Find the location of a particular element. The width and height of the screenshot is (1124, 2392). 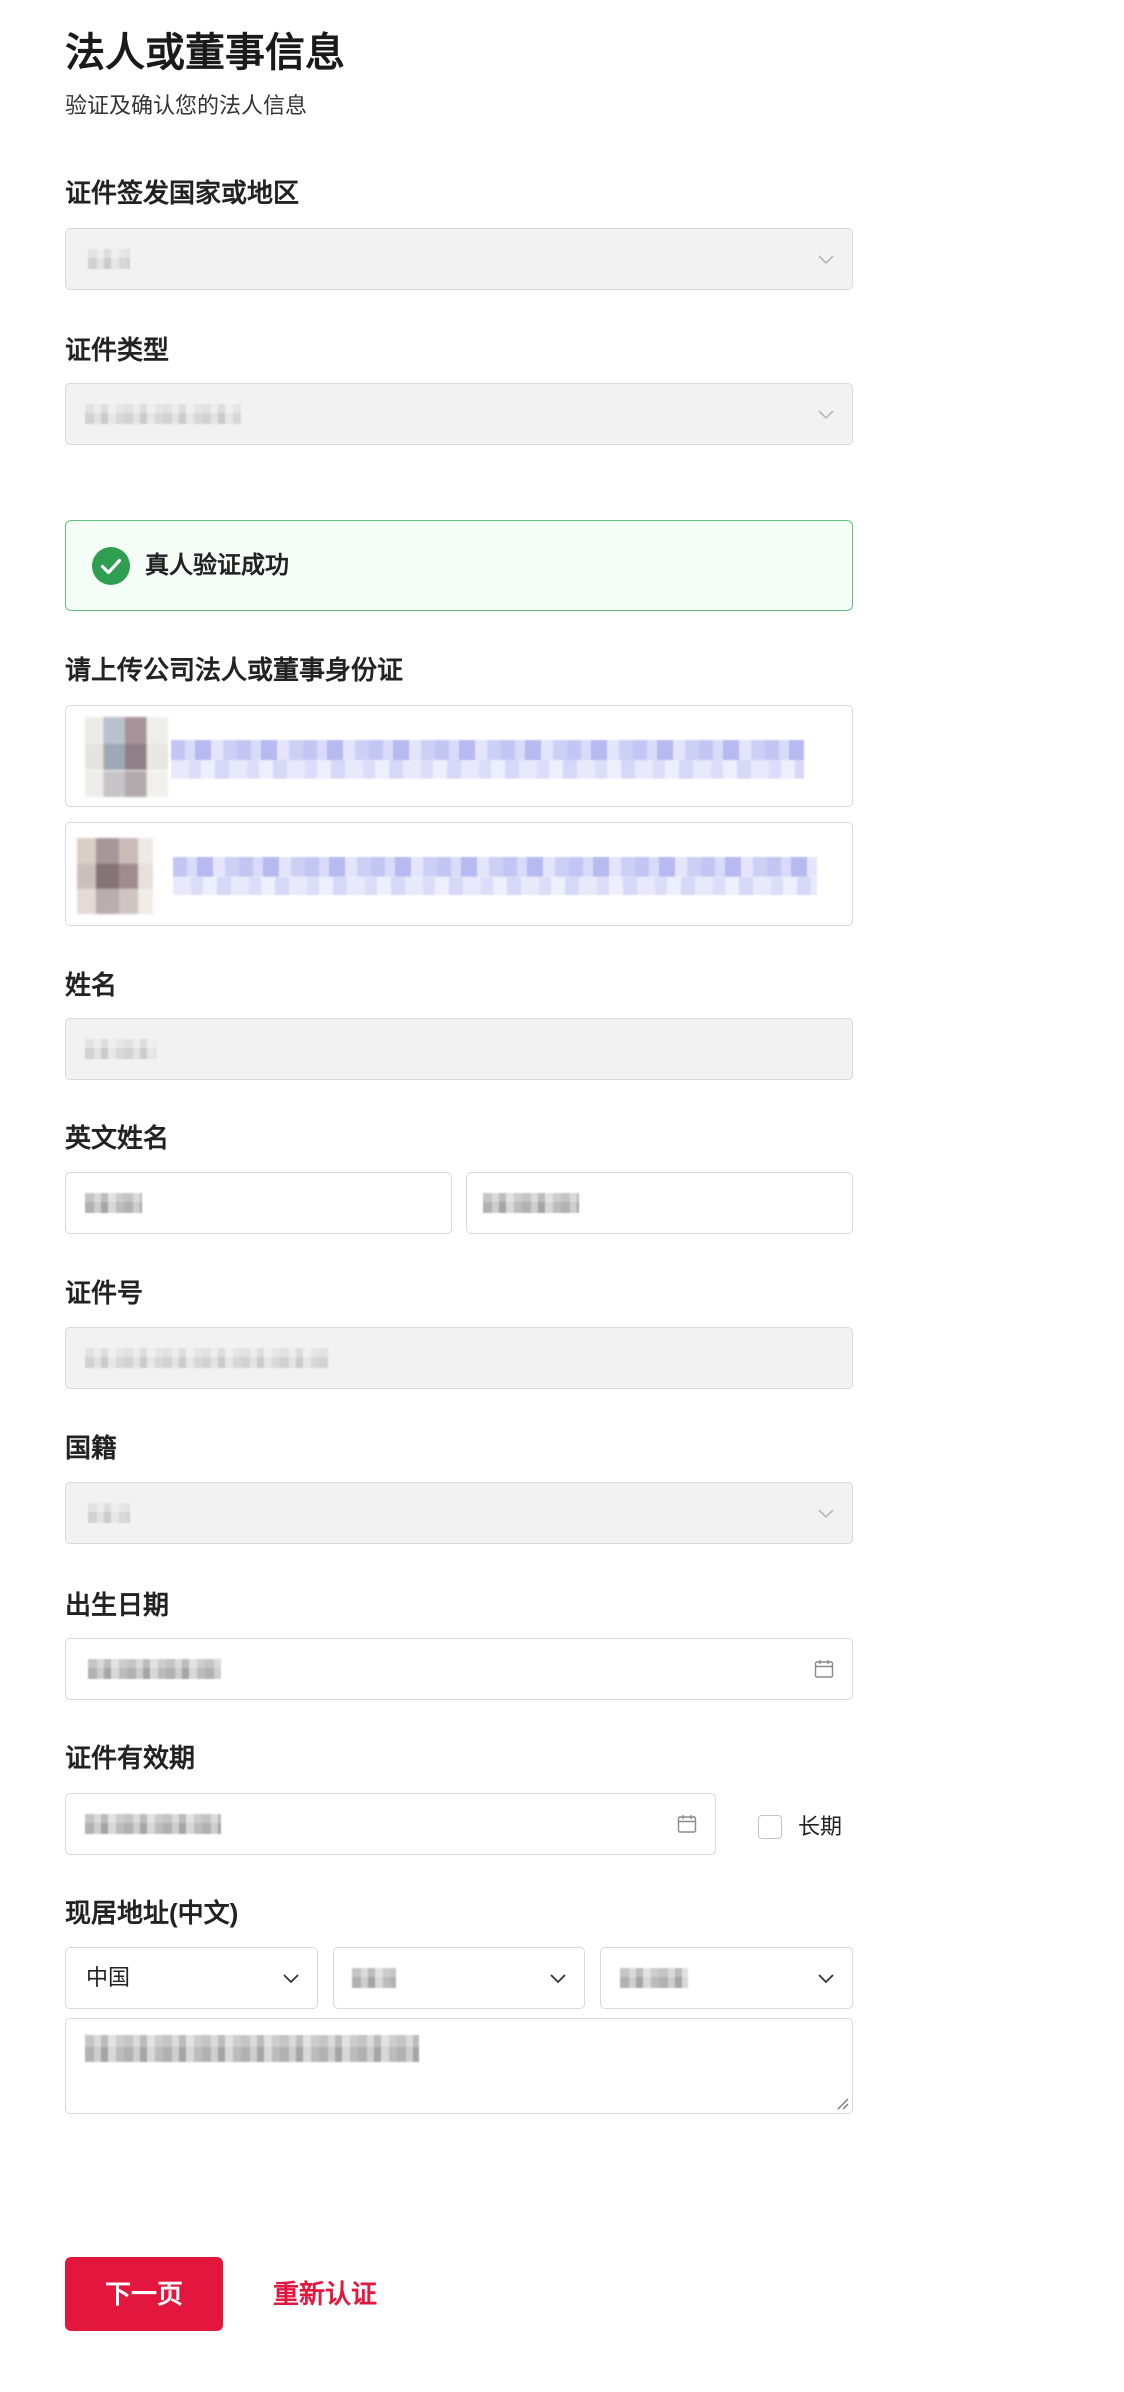

issuing-region-select is located at coordinates (459, 259).